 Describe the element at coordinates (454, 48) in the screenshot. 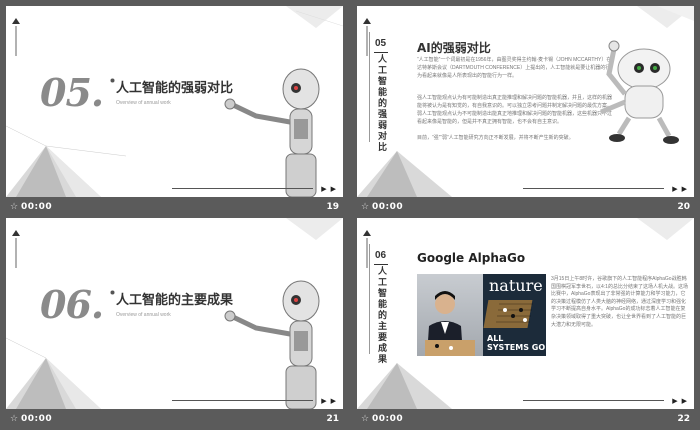

I see `slide-title: AI的强弱对比` at that location.